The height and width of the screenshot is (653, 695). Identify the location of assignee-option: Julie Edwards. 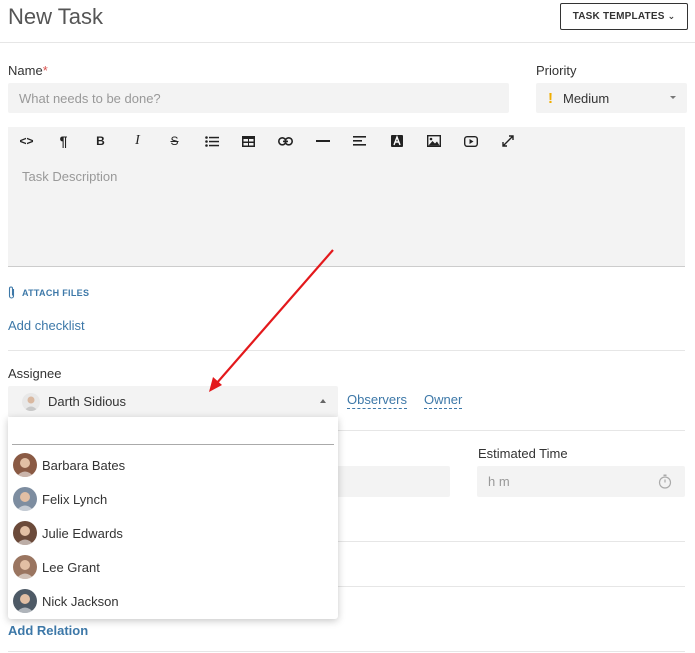
(173, 533).